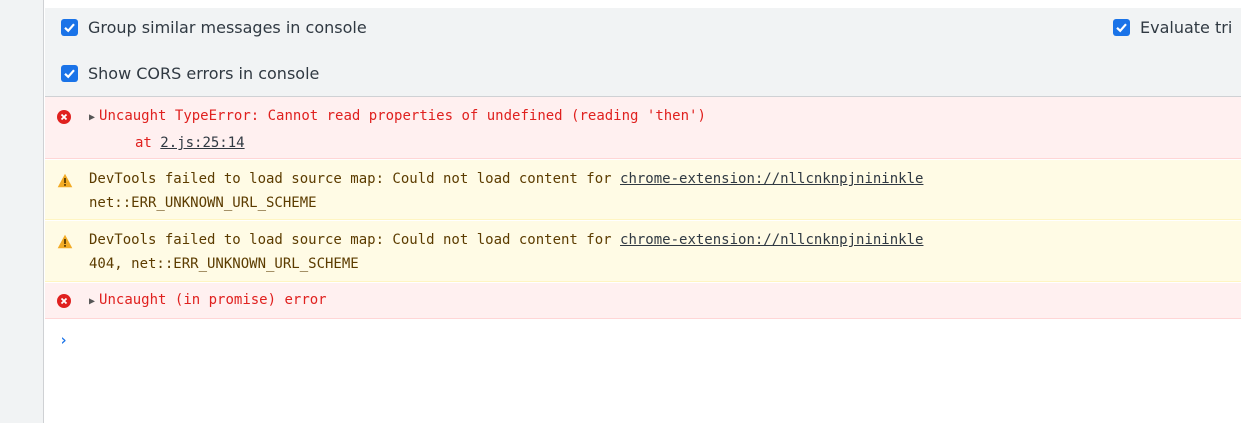 The image size is (1256, 423). I want to click on evaluate-triggers-checkbox, so click(1121, 27).